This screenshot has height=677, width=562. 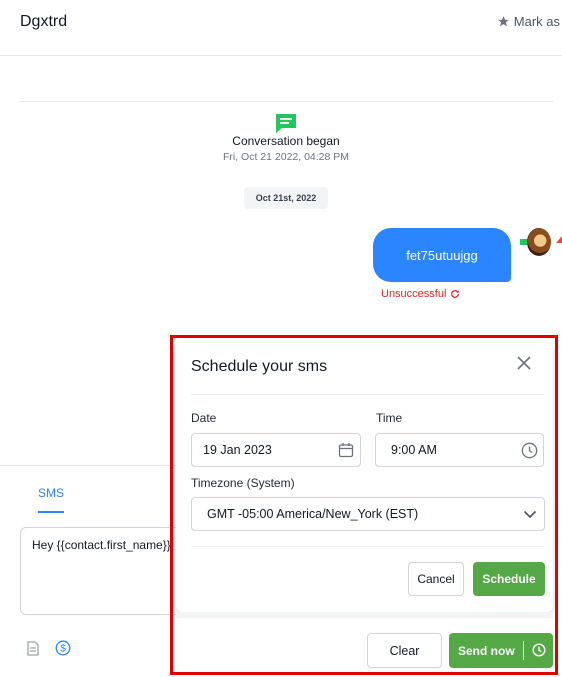 What do you see at coordinates (90, 465) in the screenshot?
I see `composer-divider` at bounding box center [90, 465].